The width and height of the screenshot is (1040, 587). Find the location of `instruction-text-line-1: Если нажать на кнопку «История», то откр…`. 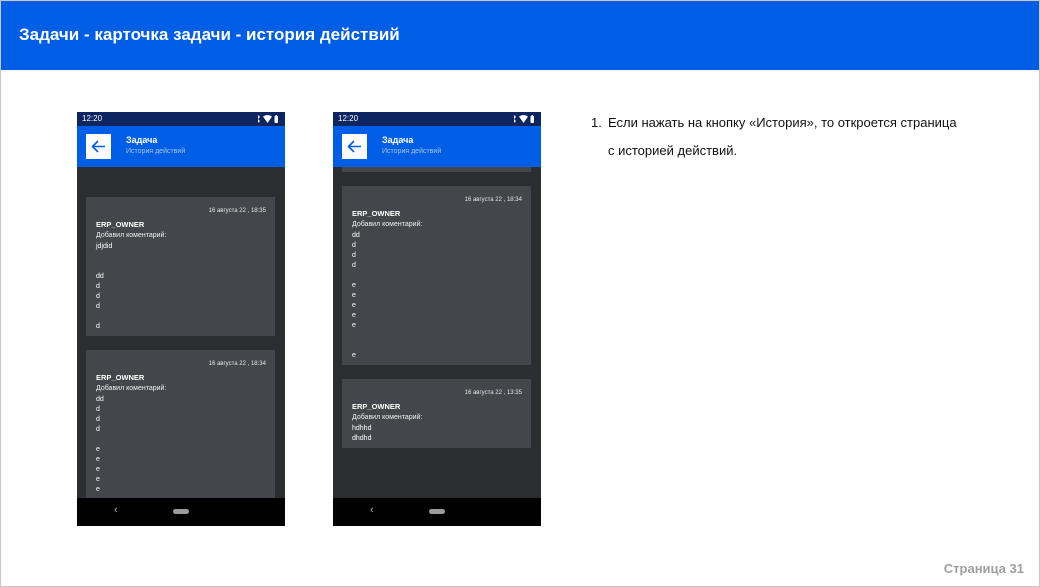

instruction-text-line-1: Если нажать на кнопку «История», то откр… is located at coordinates (782, 122).